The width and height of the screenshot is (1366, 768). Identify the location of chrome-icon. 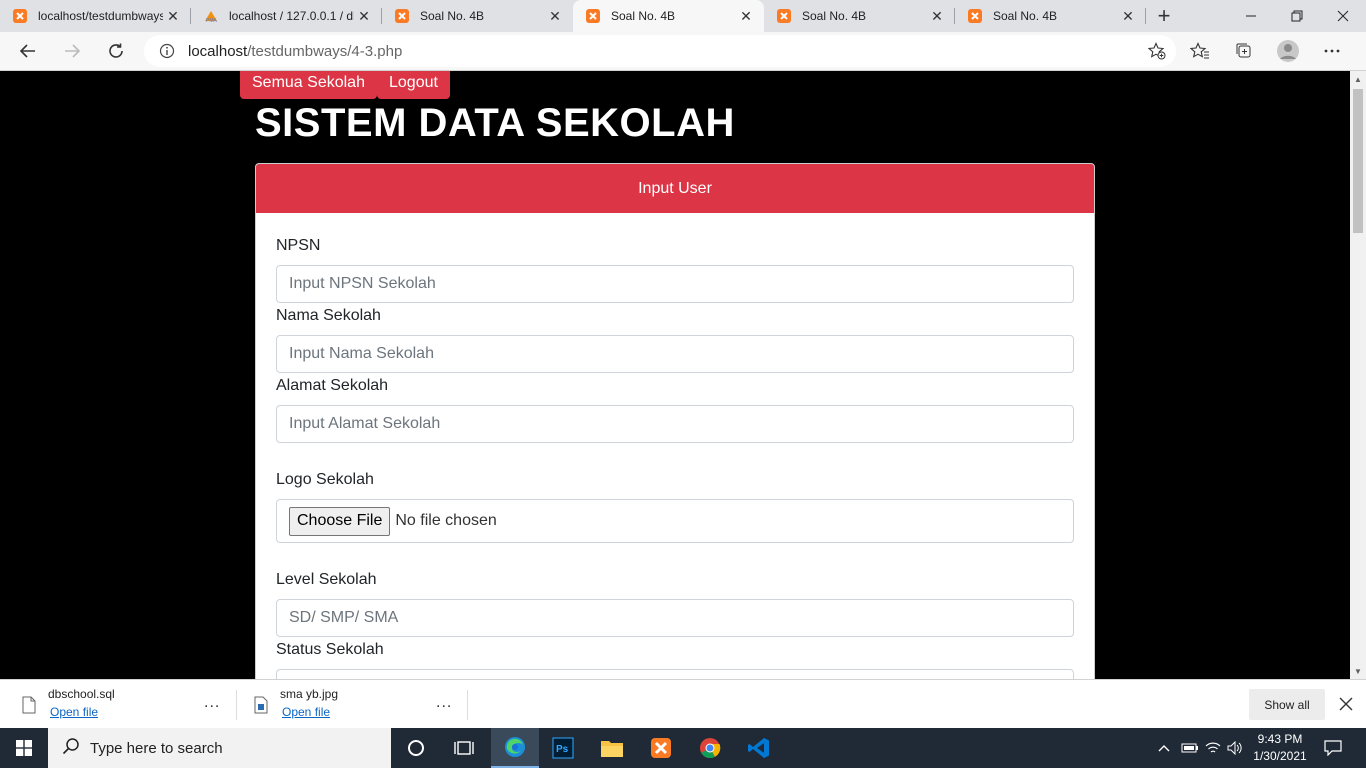
(710, 748).